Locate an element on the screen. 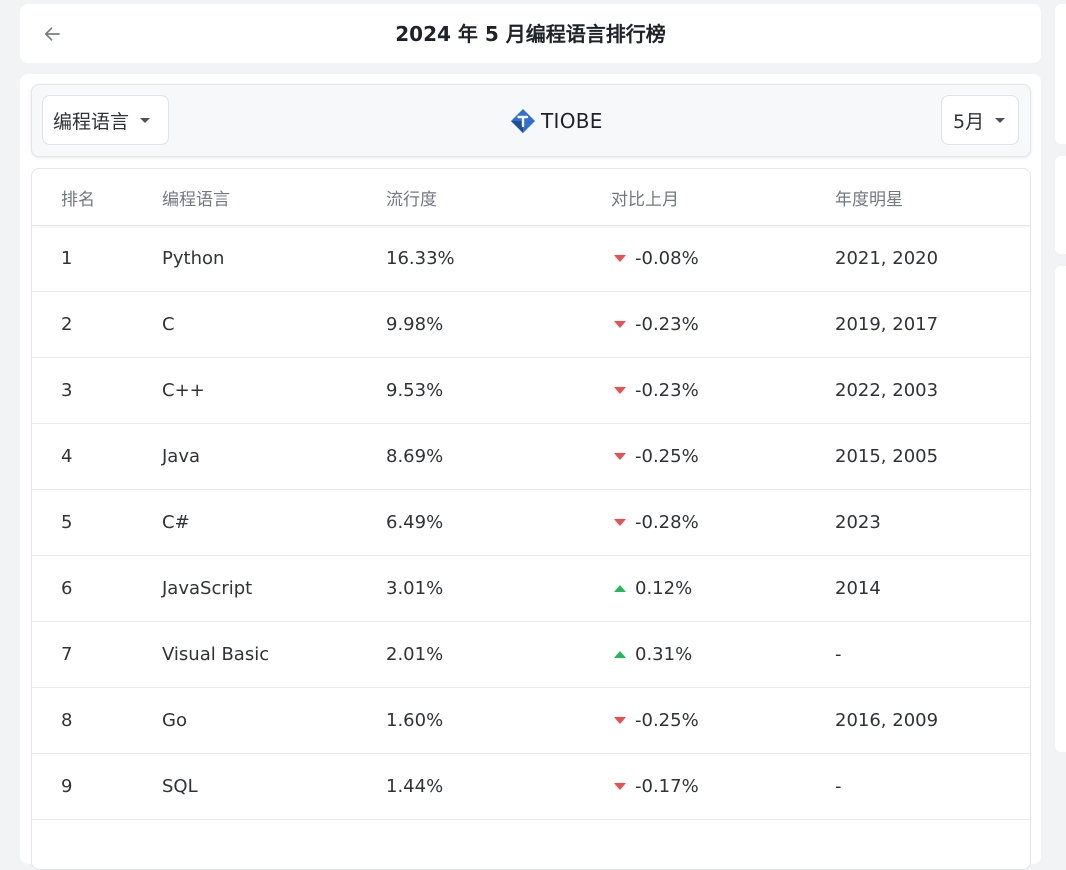  month-select: 5月 is located at coordinates (980, 120).